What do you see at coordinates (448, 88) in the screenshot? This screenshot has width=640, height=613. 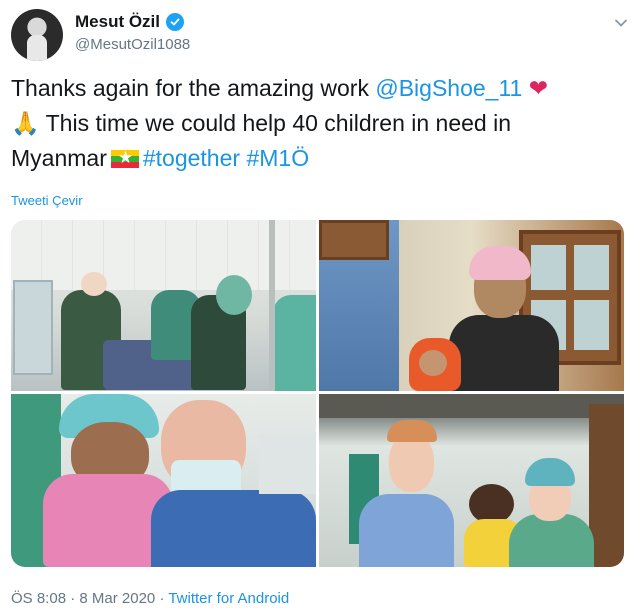 I see `mention-link: @BigShoe_11` at bounding box center [448, 88].